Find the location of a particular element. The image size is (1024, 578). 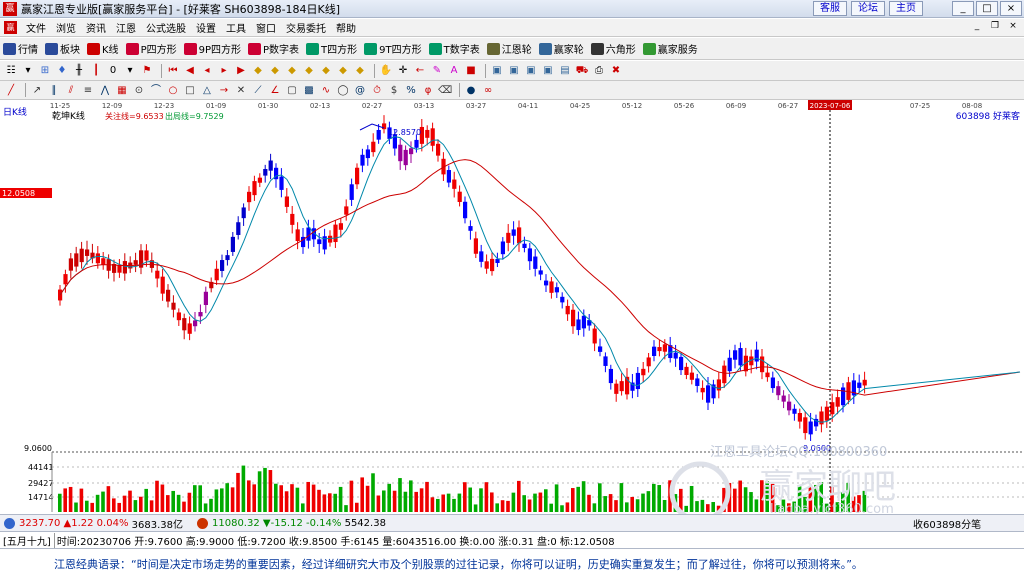

circle-tool-icon: ○ is located at coordinates (173, 90).